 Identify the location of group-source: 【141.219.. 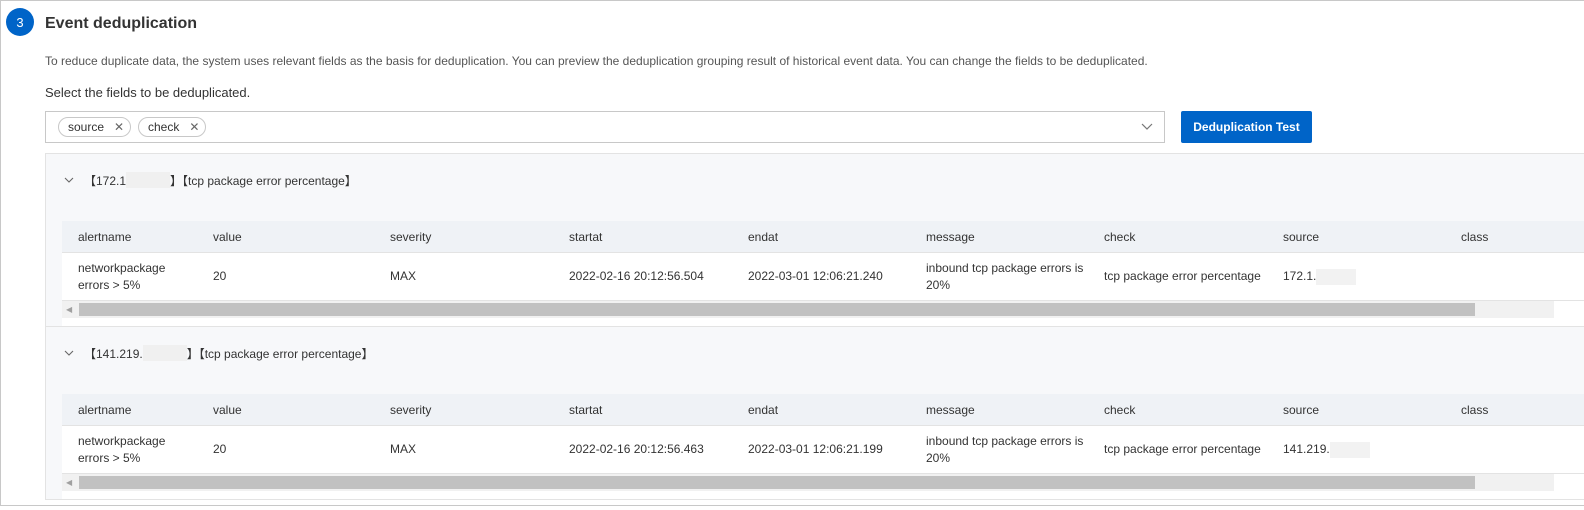
(113, 353).